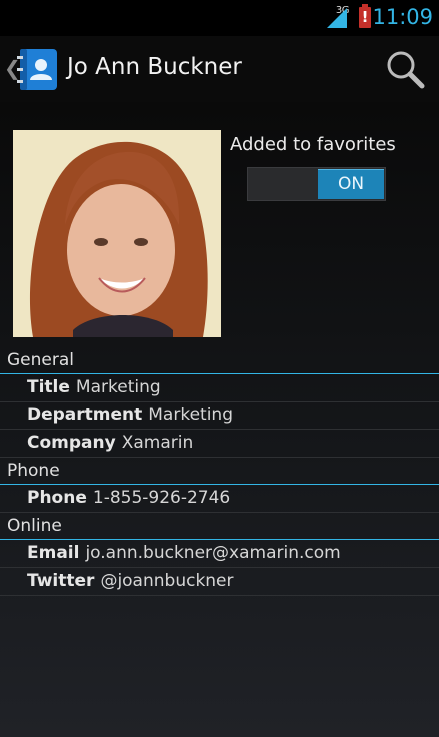 The width and height of the screenshot is (439, 737). What do you see at coordinates (219, 388) in the screenshot?
I see `detail-row-title: Title Marketing` at bounding box center [219, 388].